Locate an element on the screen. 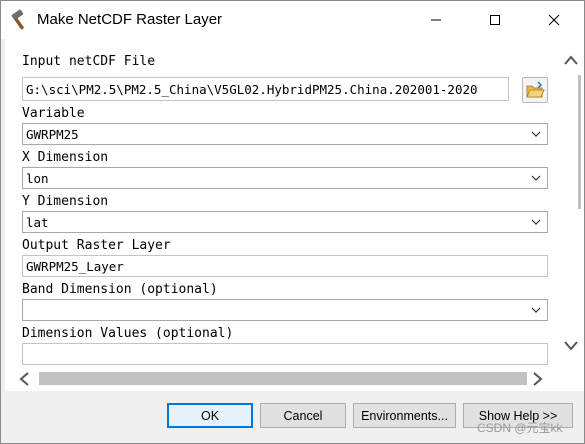  minimize-button is located at coordinates (436, 20).